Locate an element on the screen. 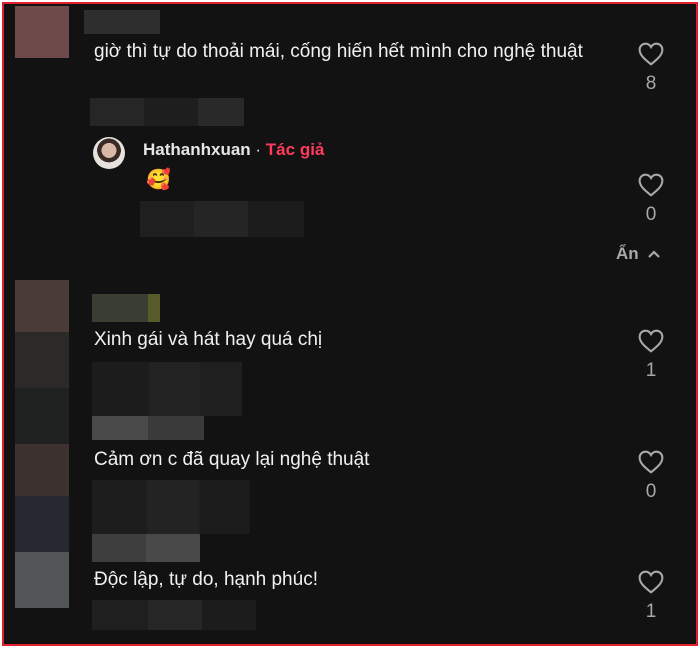  hide-replies-label: Ẩn is located at coordinates (627, 253).